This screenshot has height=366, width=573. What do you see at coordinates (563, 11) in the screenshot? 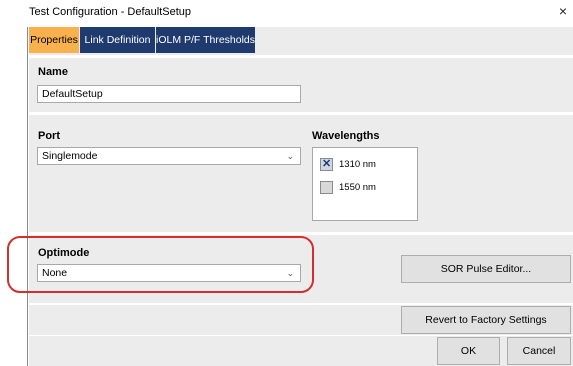
I see `close-icon: ×` at bounding box center [563, 11].